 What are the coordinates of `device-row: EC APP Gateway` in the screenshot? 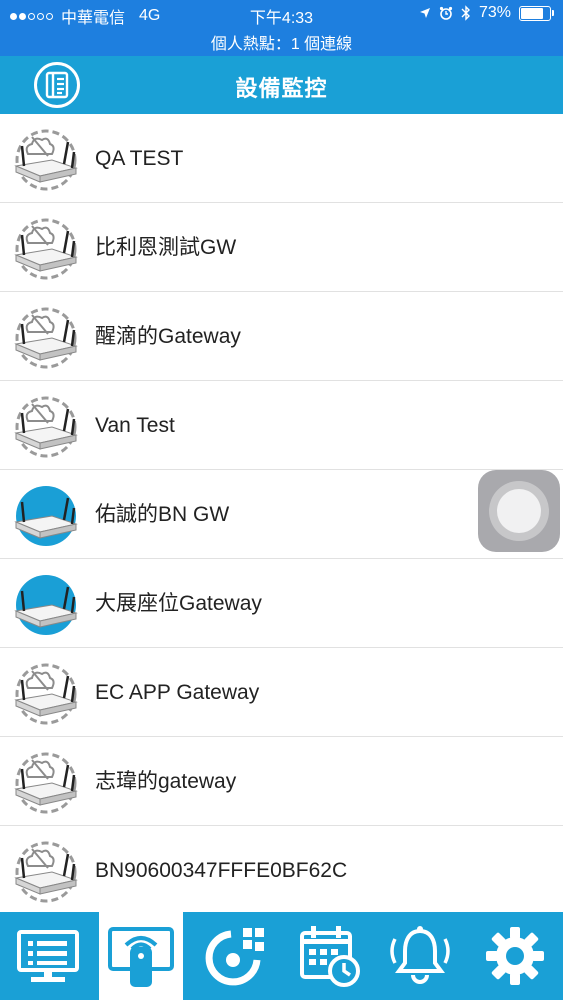 It's located at (281, 692).